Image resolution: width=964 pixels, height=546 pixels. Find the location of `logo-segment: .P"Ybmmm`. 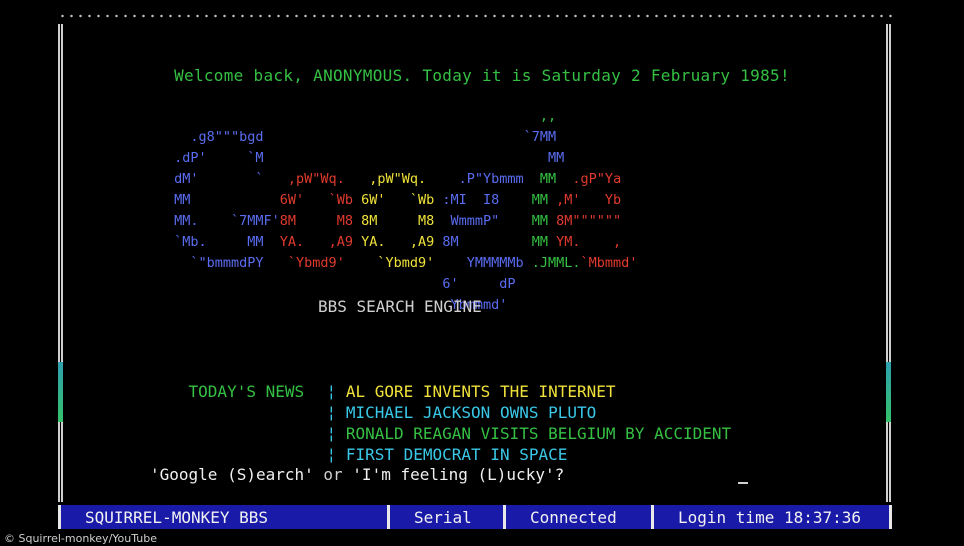

logo-segment: .P"Ybmmm is located at coordinates (483, 179).